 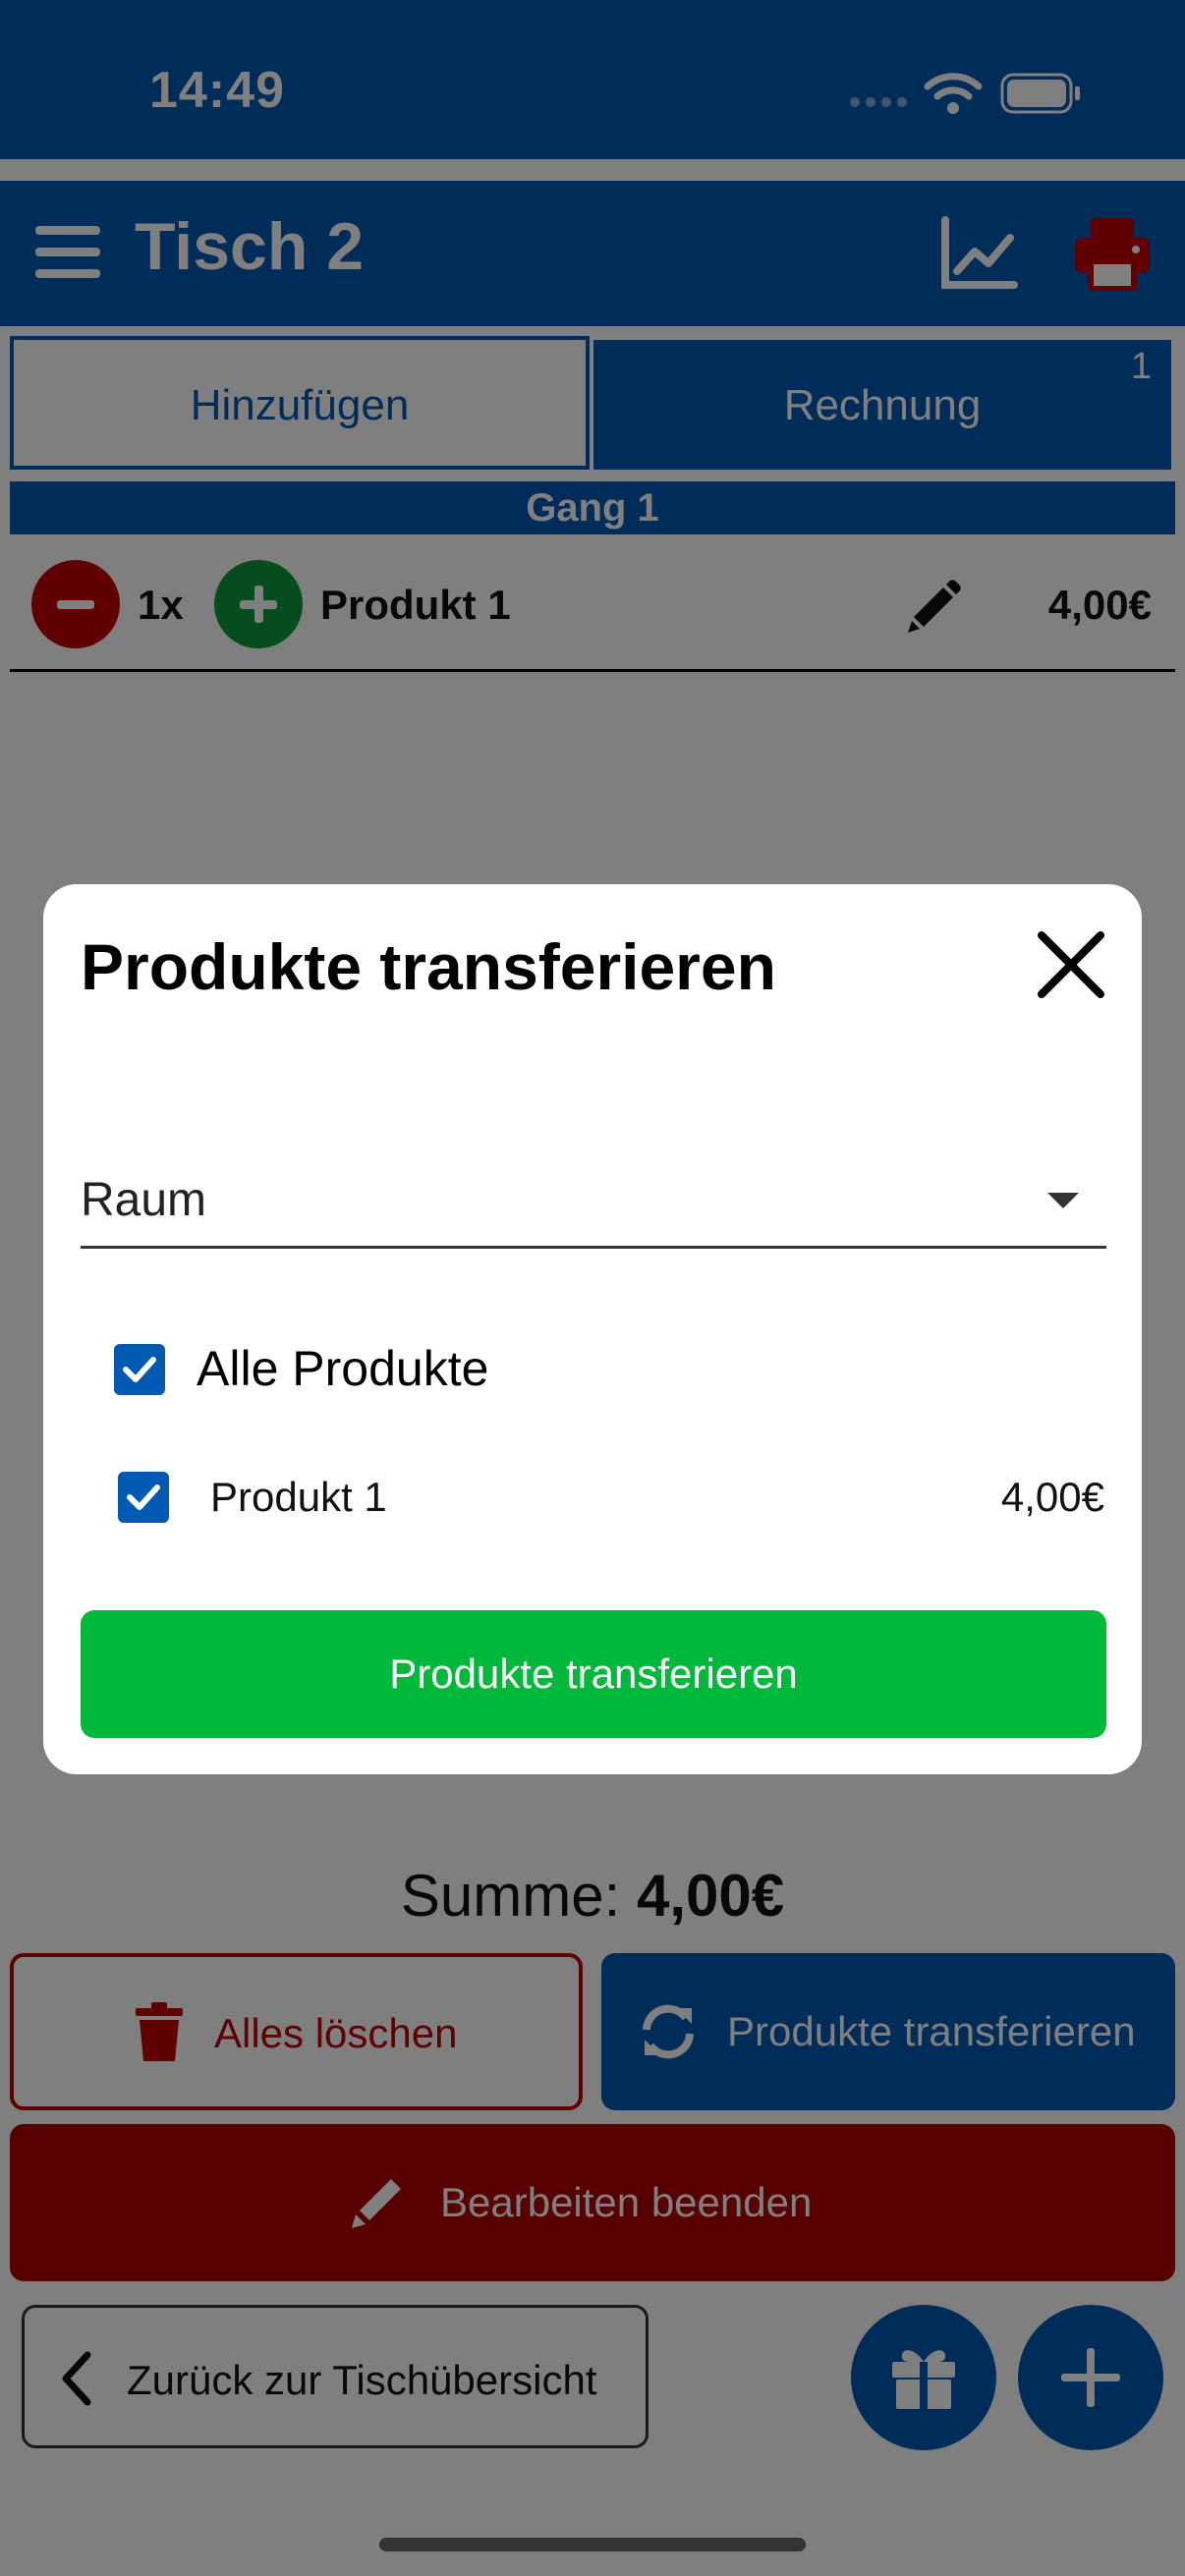 I want to click on close-button, so click(x=1071, y=964).